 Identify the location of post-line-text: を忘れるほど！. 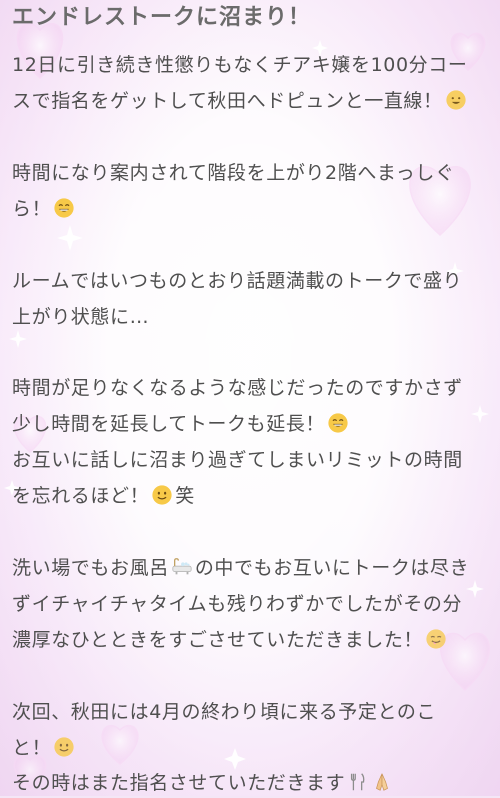
(81, 496).